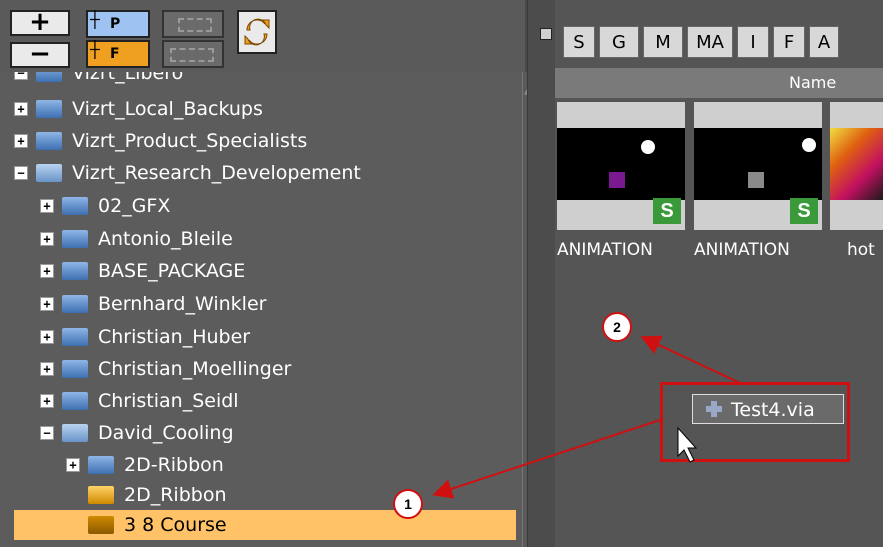 This screenshot has width=883, height=547. Describe the element at coordinates (687, 444) in the screenshot. I see `cursor-icon` at that location.